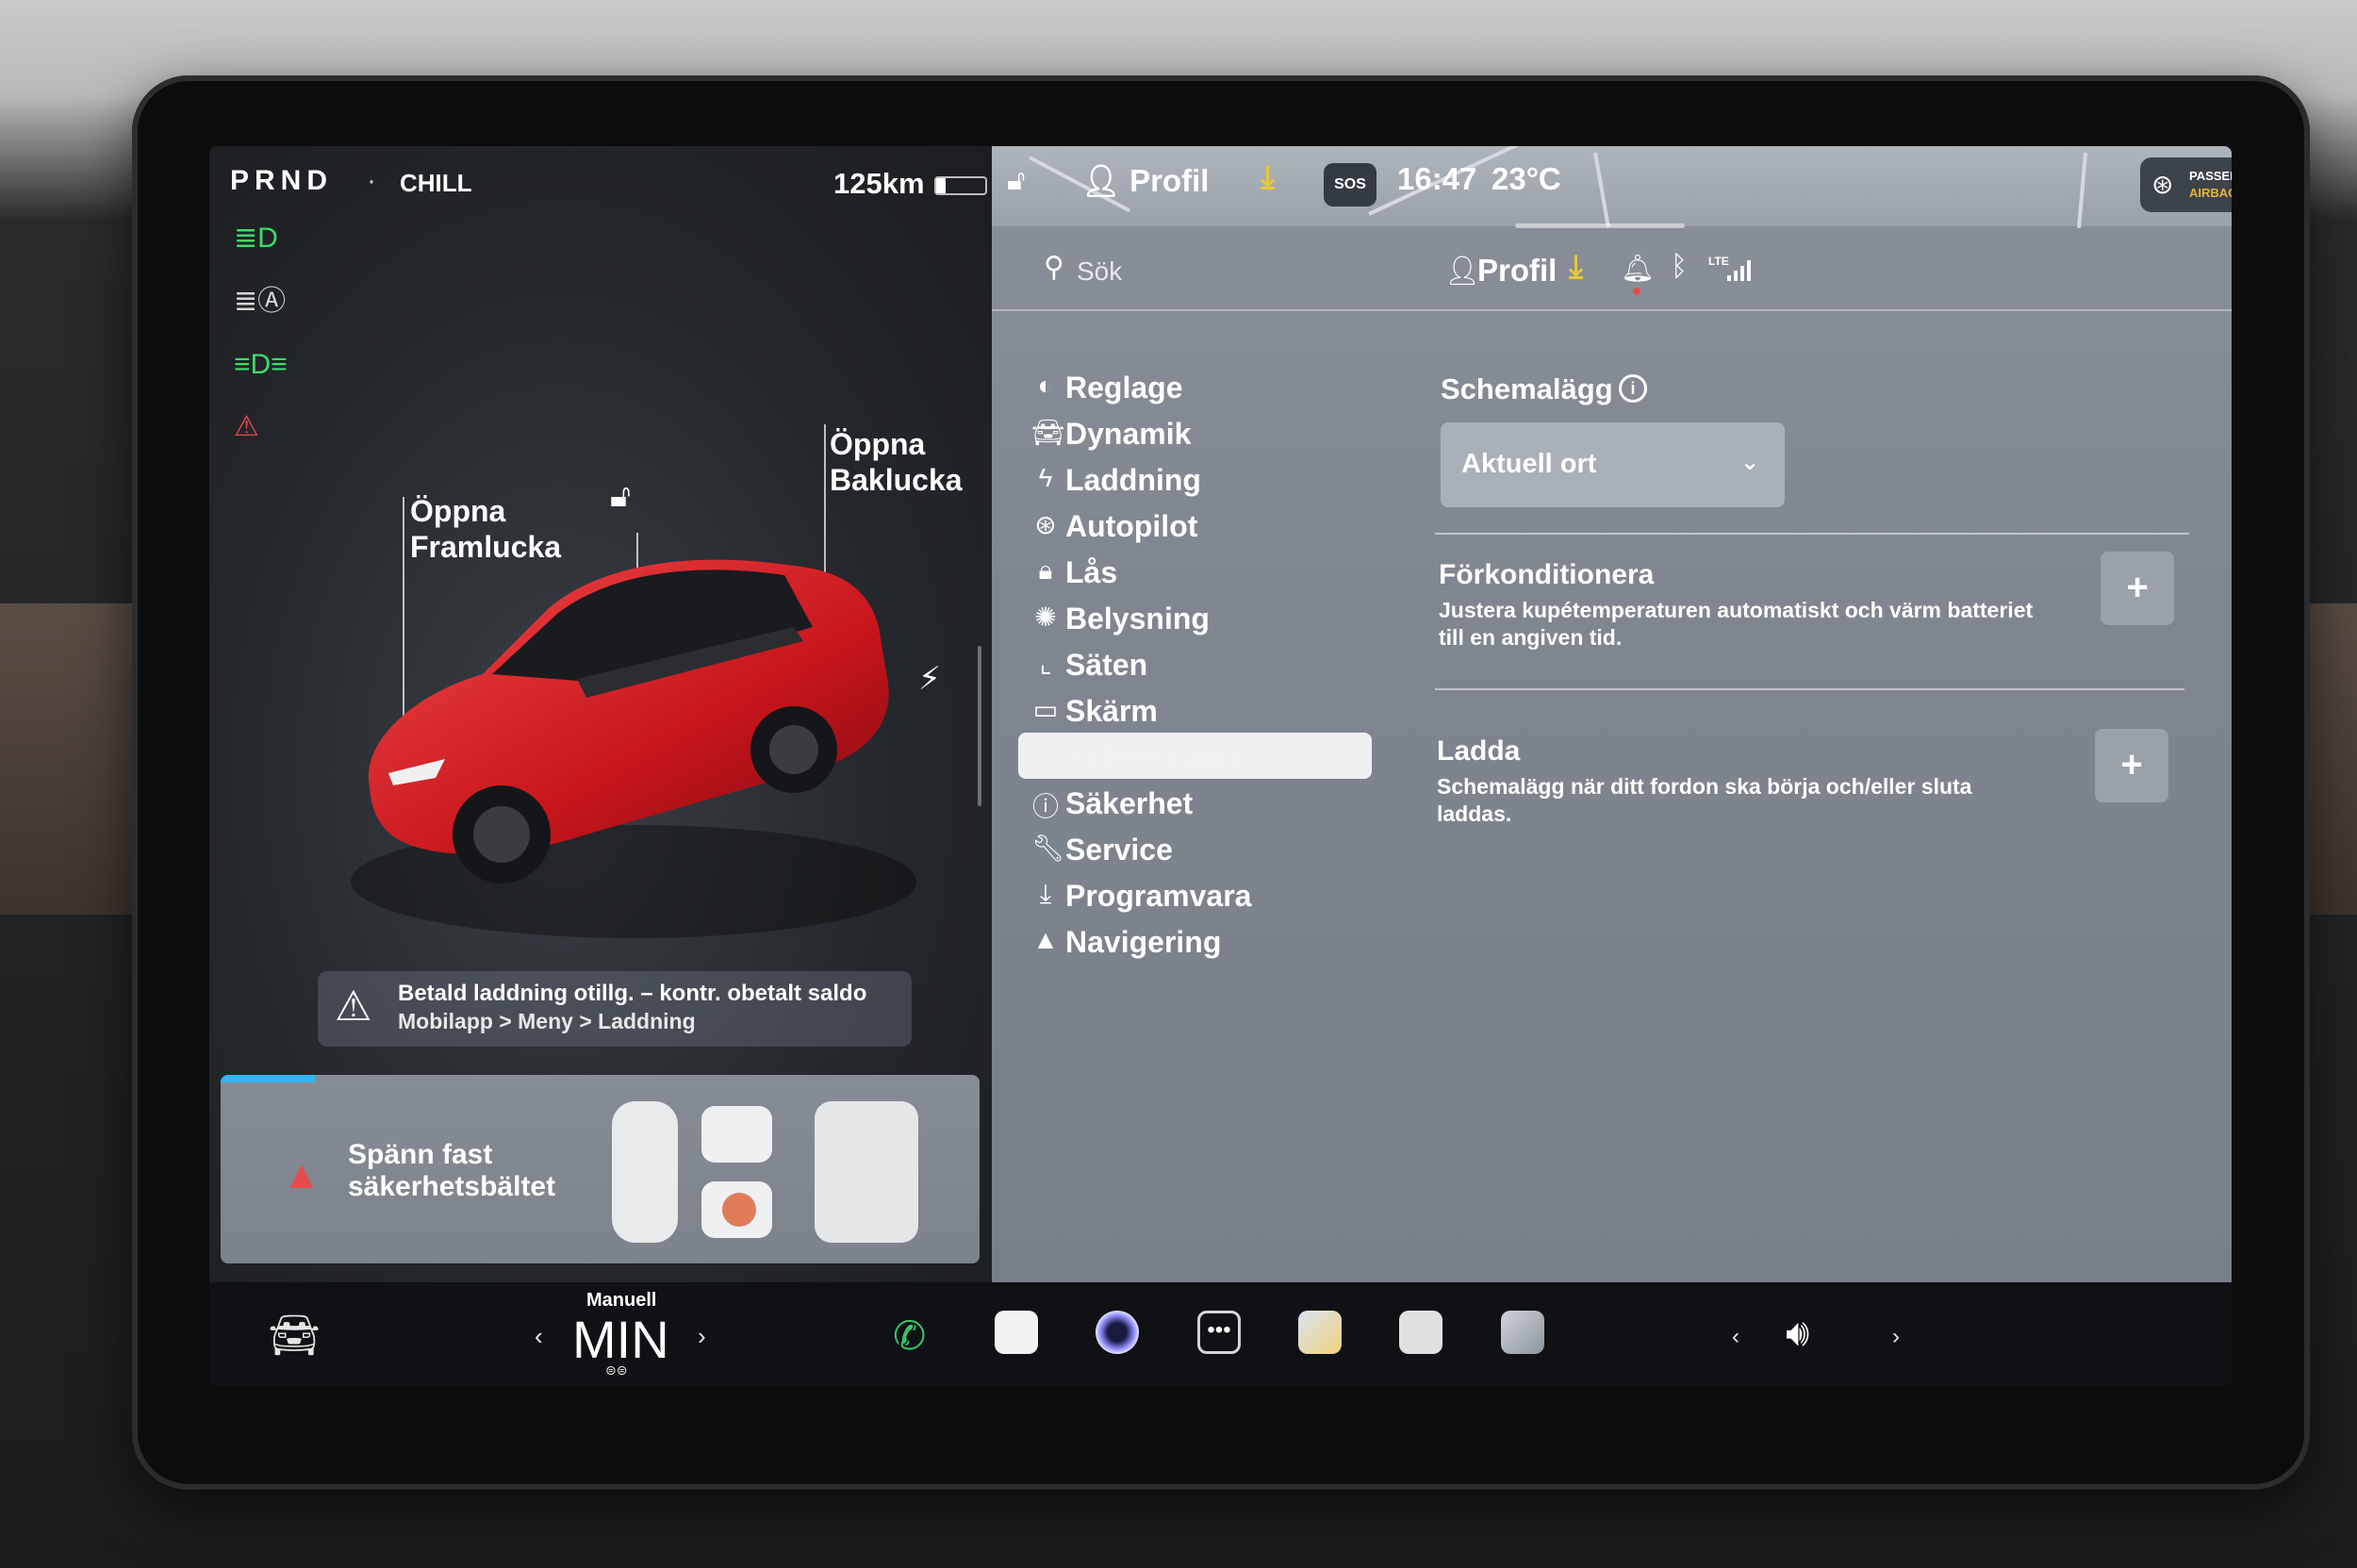  Describe the element at coordinates (539, 1336) in the screenshot. I see `fan-decrease-chevron-icon: ‹` at that location.